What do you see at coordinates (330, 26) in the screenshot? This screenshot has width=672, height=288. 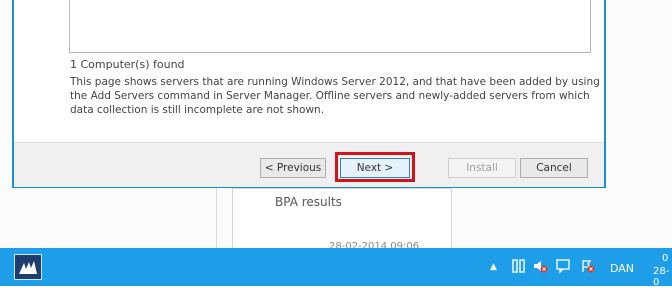 I see `server-pool-list` at bounding box center [330, 26].